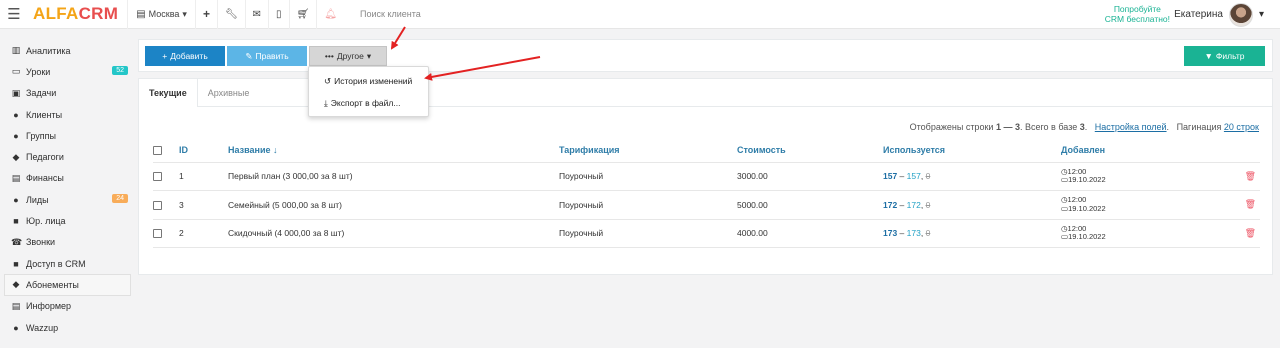 Image resolution: width=1280 pixels, height=348 pixels. What do you see at coordinates (68, 135) in the screenshot?
I see `sidebar-item-groups: ● Группы` at bounding box center [68, 135].